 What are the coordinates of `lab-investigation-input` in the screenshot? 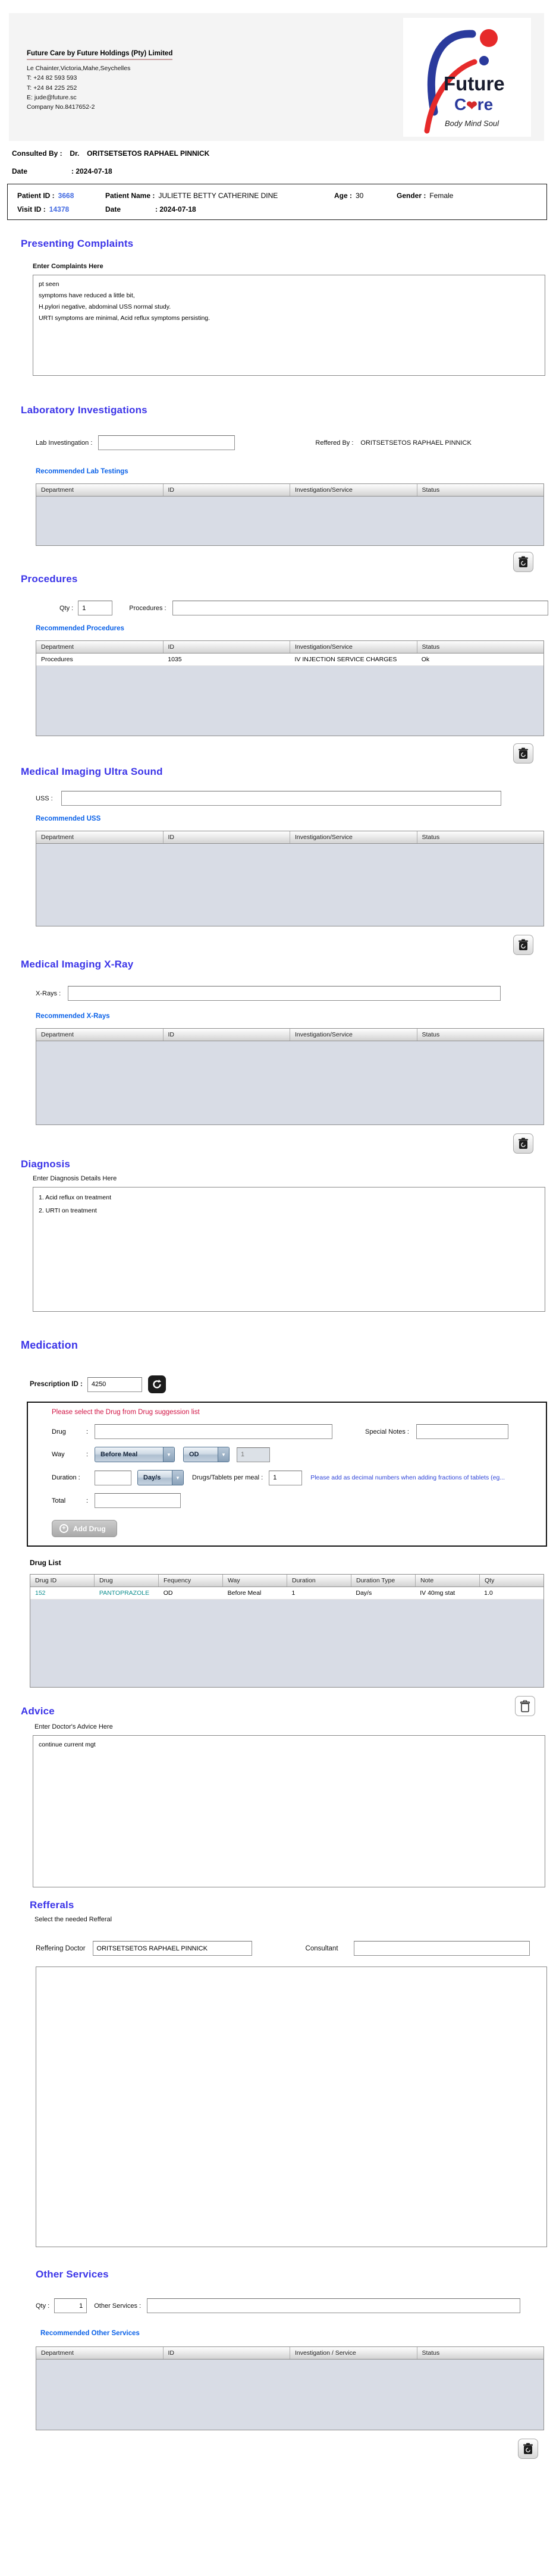 It's located at (166, 442).